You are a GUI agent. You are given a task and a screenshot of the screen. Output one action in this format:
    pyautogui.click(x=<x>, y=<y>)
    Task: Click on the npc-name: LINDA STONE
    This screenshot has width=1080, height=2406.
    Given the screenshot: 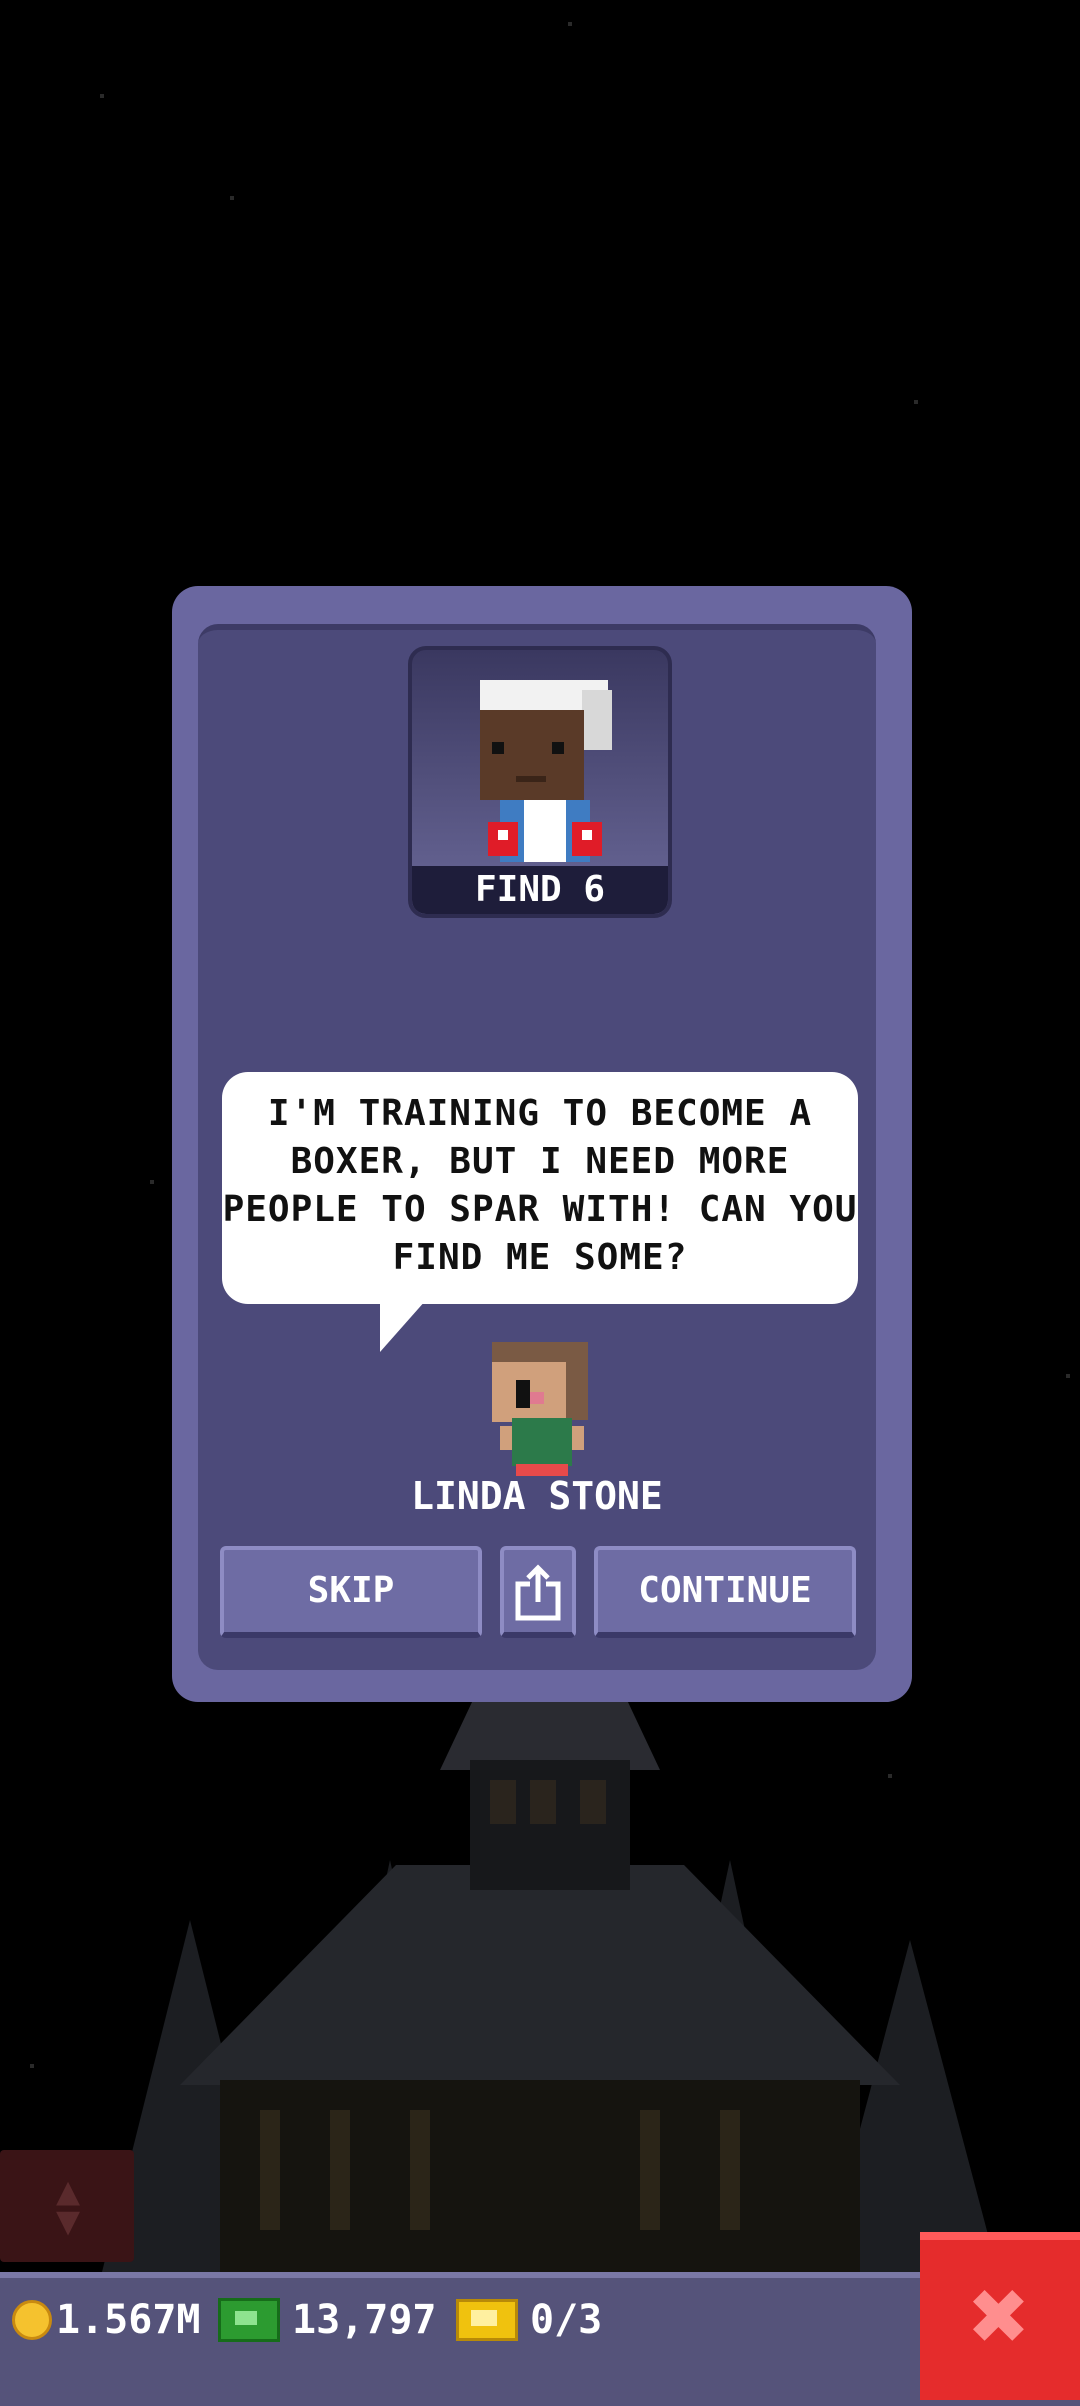 What is the action you would take?
    pyautogui.click(x=537, y=1496)
    